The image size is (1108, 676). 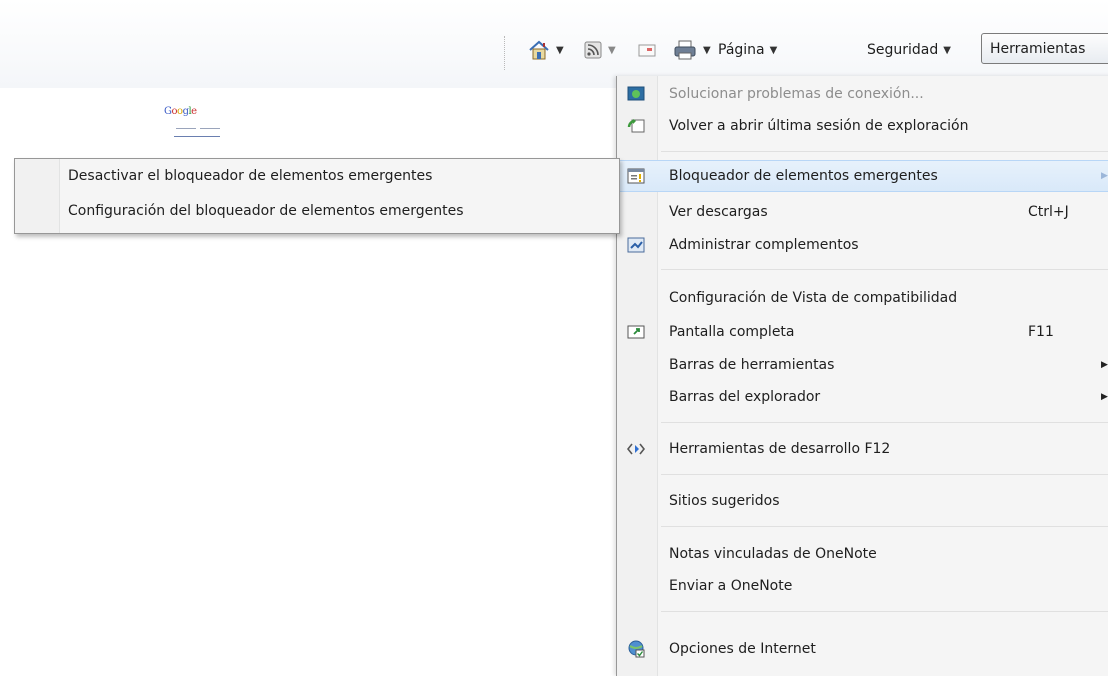 What do you see at coordinates (724, 501) in the screenshot?
I see `menu-item-label: Sitios sugeridos` at bounding box center [724, 501].